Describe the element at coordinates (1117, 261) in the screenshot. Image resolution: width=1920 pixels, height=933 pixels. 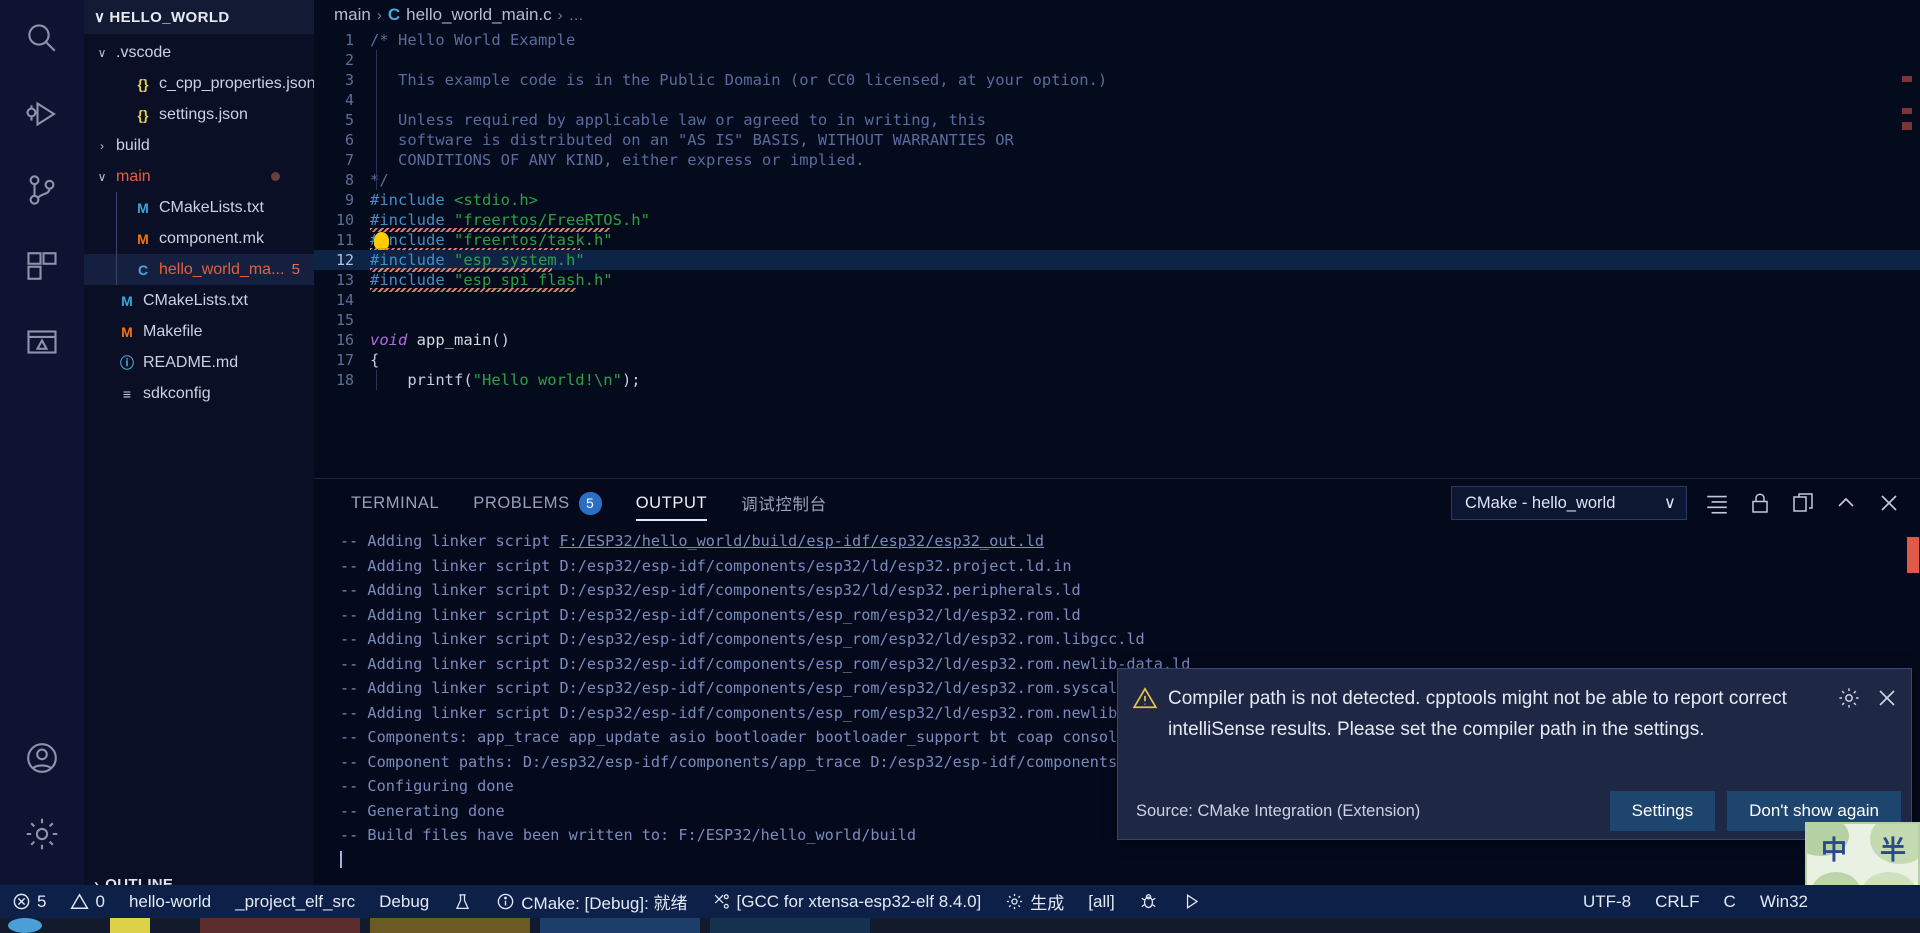
I see `code-line: 12 #include "esp_system.h"` at that location.